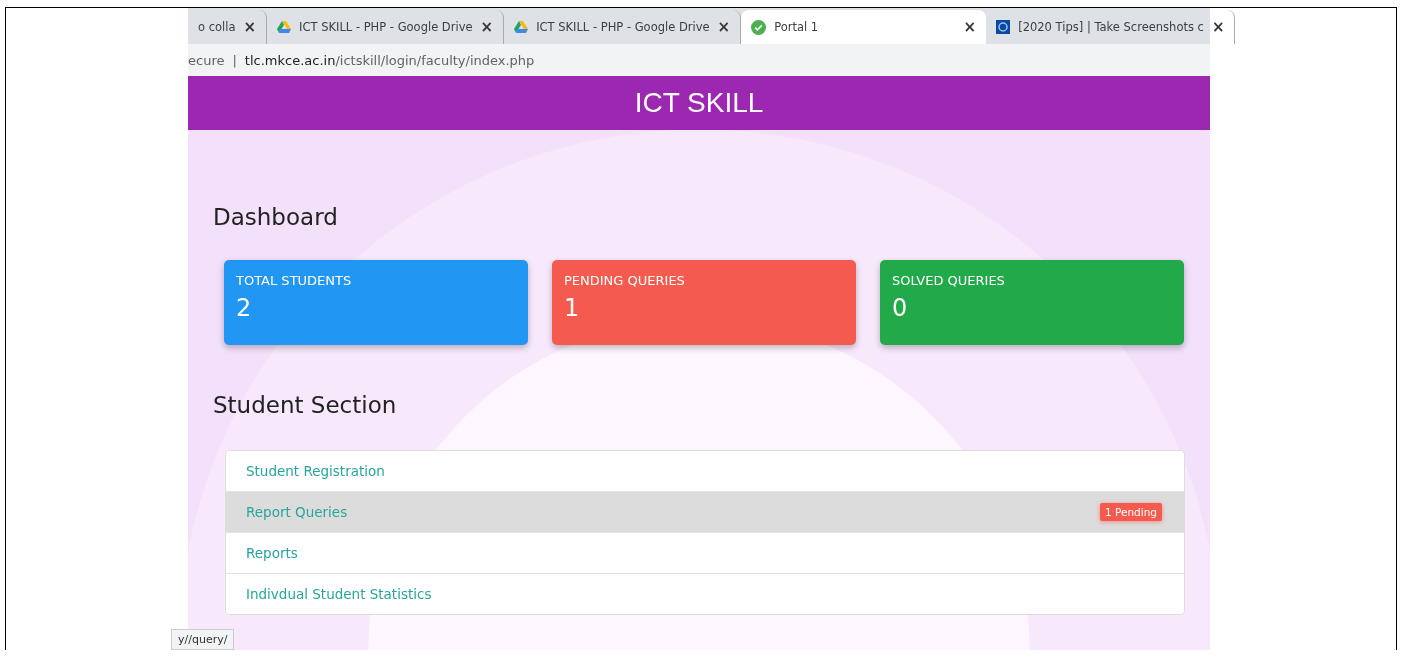 The height and width of the screenshot is (658, 1402). What do you see at coordinates (900, 308) in the screenshot?
I see `stat-value: 0` at bounding box center [900, 308].